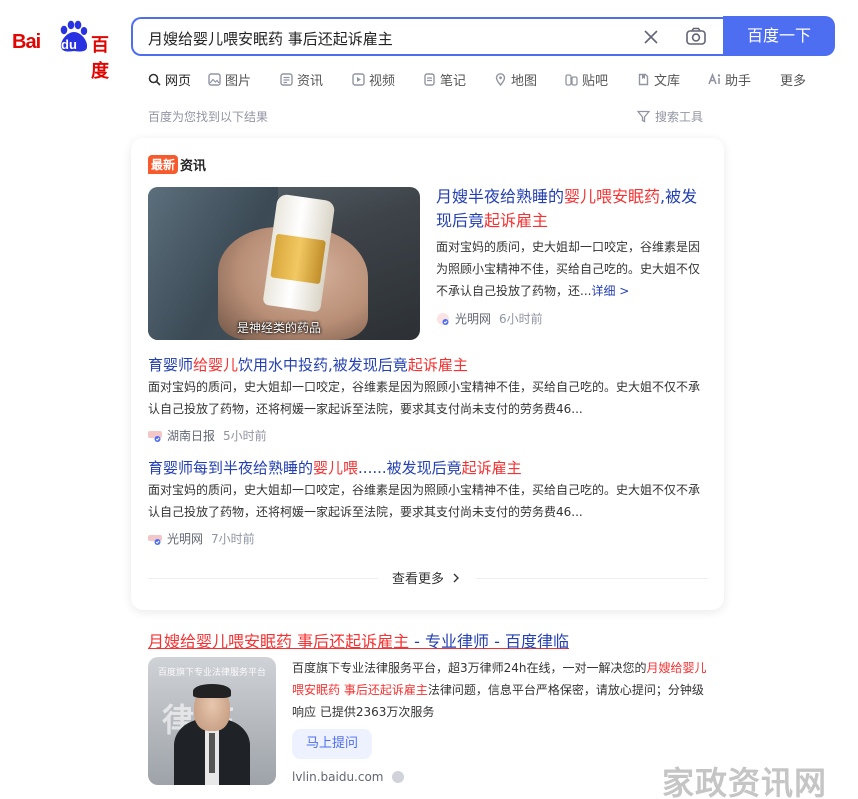 The height and width of the screenshot is (799, 858). What do you see at coordinates (231, 468) in the screenshot?
I see `title-part: 育婴师每到半夜给熟睡的` at bounding box center [231, 468].